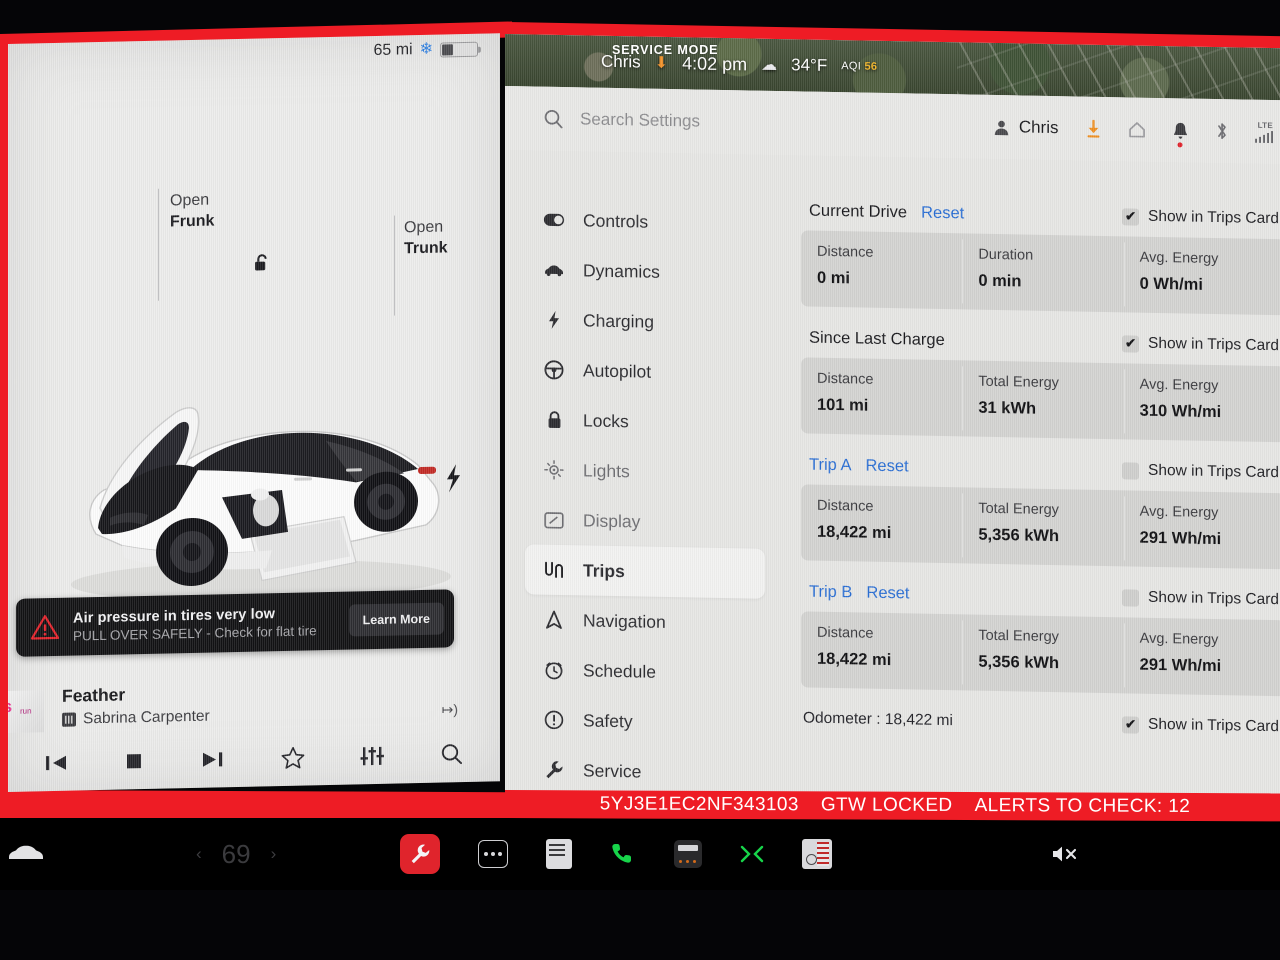 The image size is (1280, 960). I want to click on sidebar-item-navigation: Navigation, so click(645, 621).